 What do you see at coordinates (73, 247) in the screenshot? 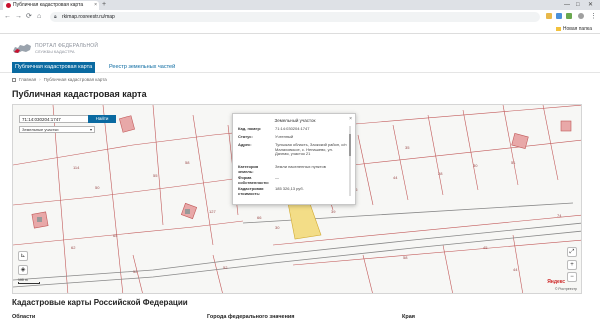
I see `parcel-number: 62` at bounding box center [73, 247].